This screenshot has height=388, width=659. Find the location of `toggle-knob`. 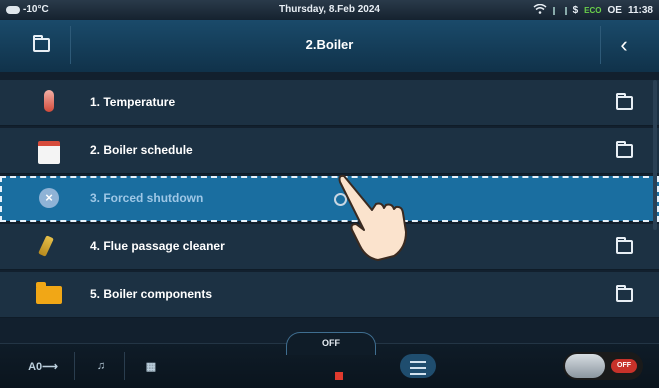

toggle-knob is located at coordinates (585, 366).